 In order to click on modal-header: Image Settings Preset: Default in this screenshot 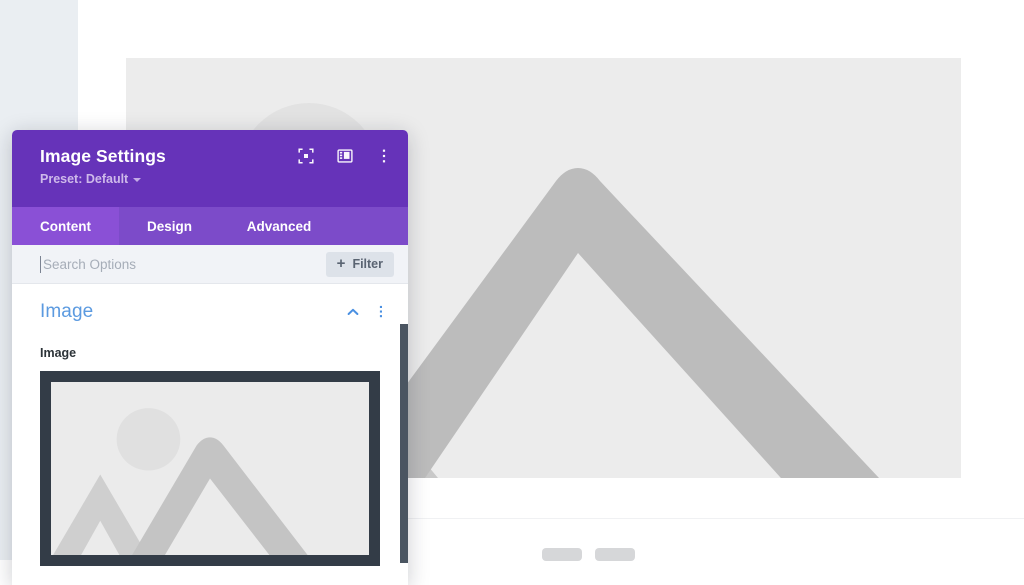, I will do `click(210, 168)`.